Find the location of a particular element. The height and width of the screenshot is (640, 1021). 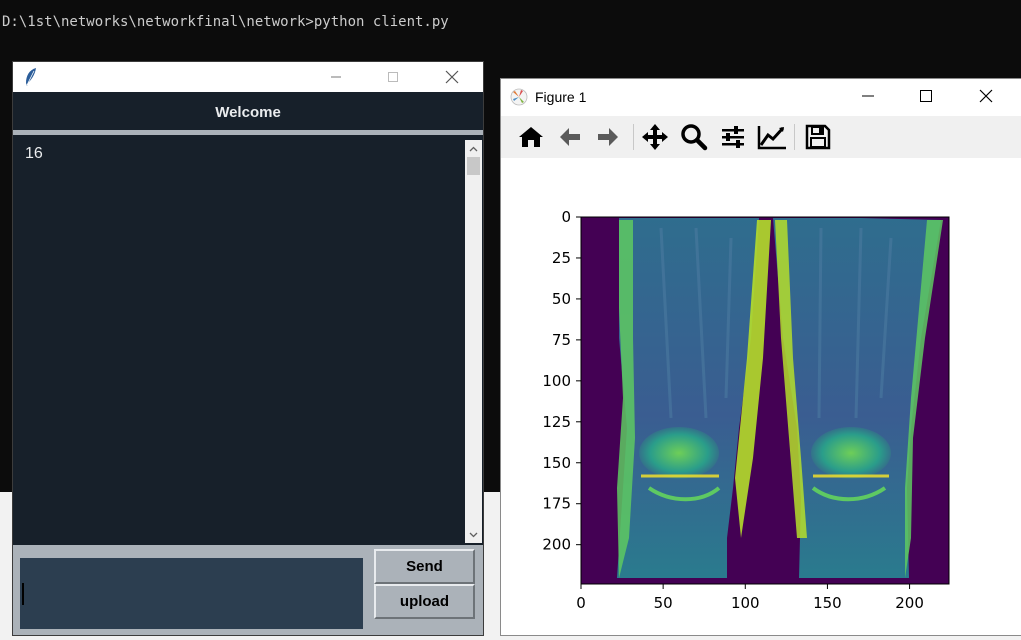

header-divider is located at coordinates (248, 132).